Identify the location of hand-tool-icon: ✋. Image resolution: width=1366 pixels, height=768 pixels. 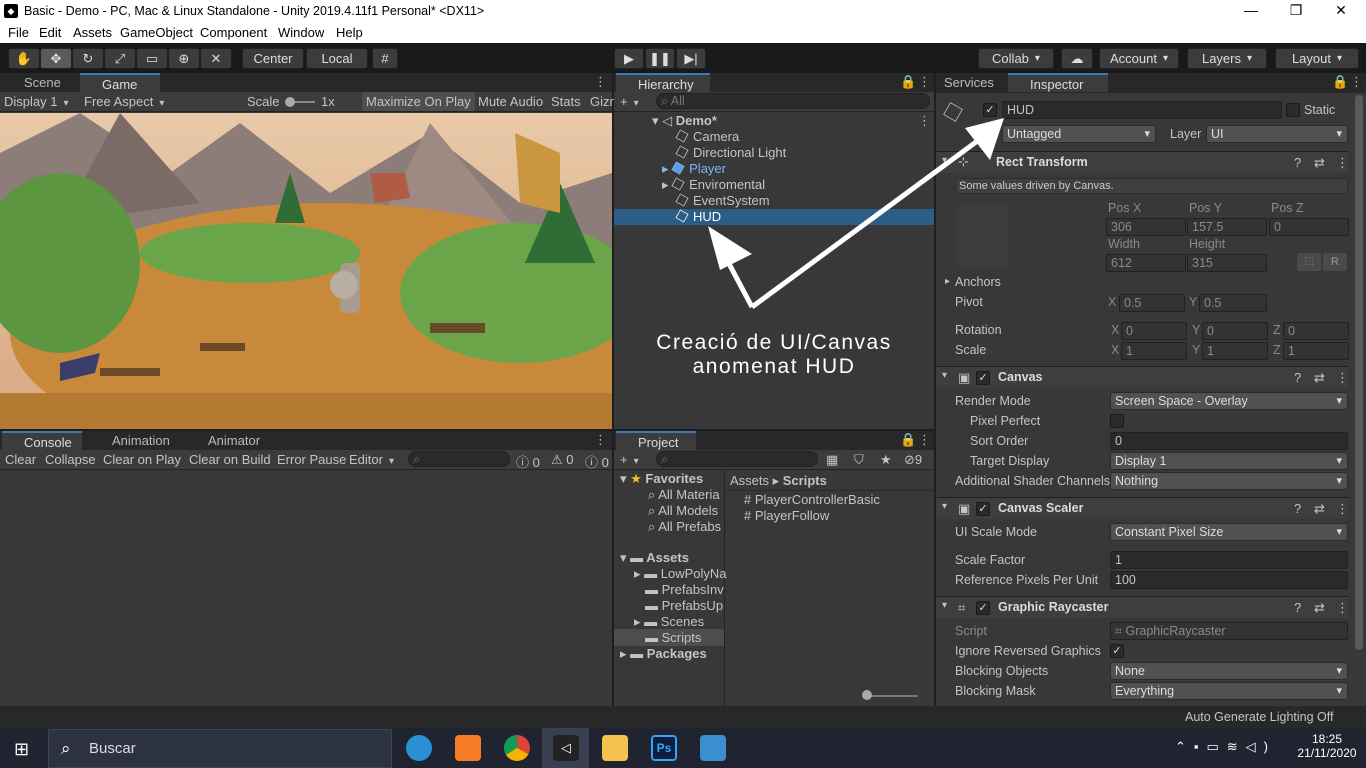
(24, 58).